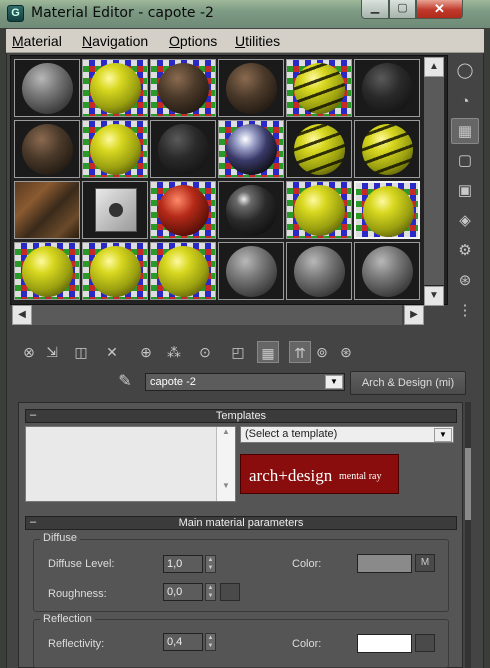 This screenshot has height=668, width=490. Describe the element at coordinates (384, 563) in the screenshot. I see `diffuse-color-swatch` at that location.